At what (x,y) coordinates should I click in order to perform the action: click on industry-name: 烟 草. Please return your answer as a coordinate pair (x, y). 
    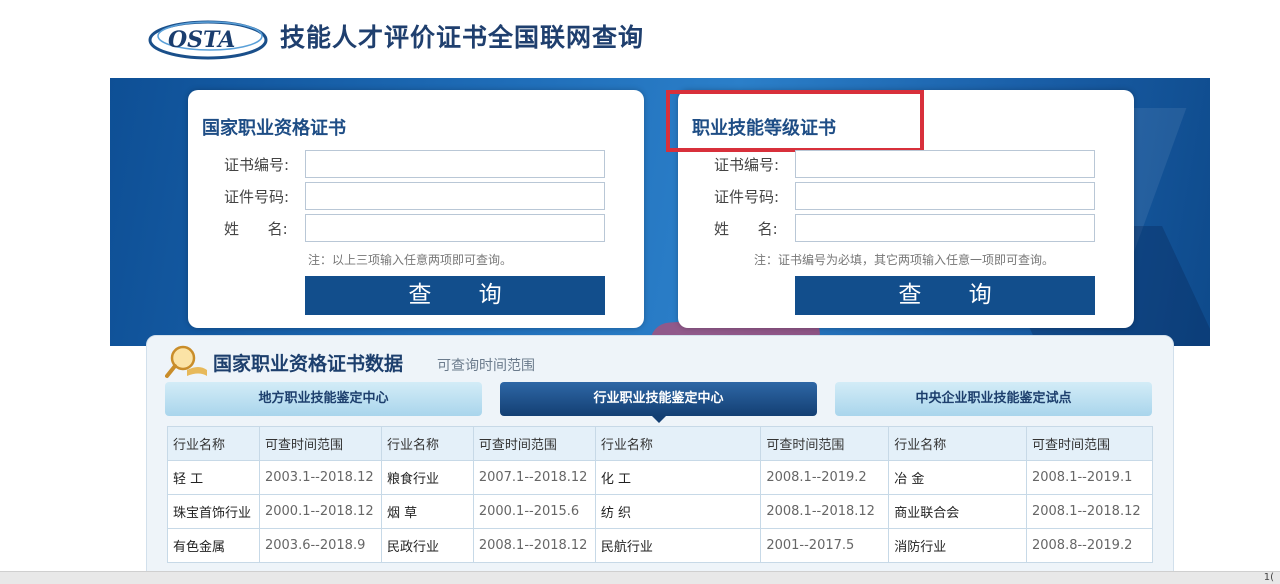
    Looking at the image, I should click on (427, 511).